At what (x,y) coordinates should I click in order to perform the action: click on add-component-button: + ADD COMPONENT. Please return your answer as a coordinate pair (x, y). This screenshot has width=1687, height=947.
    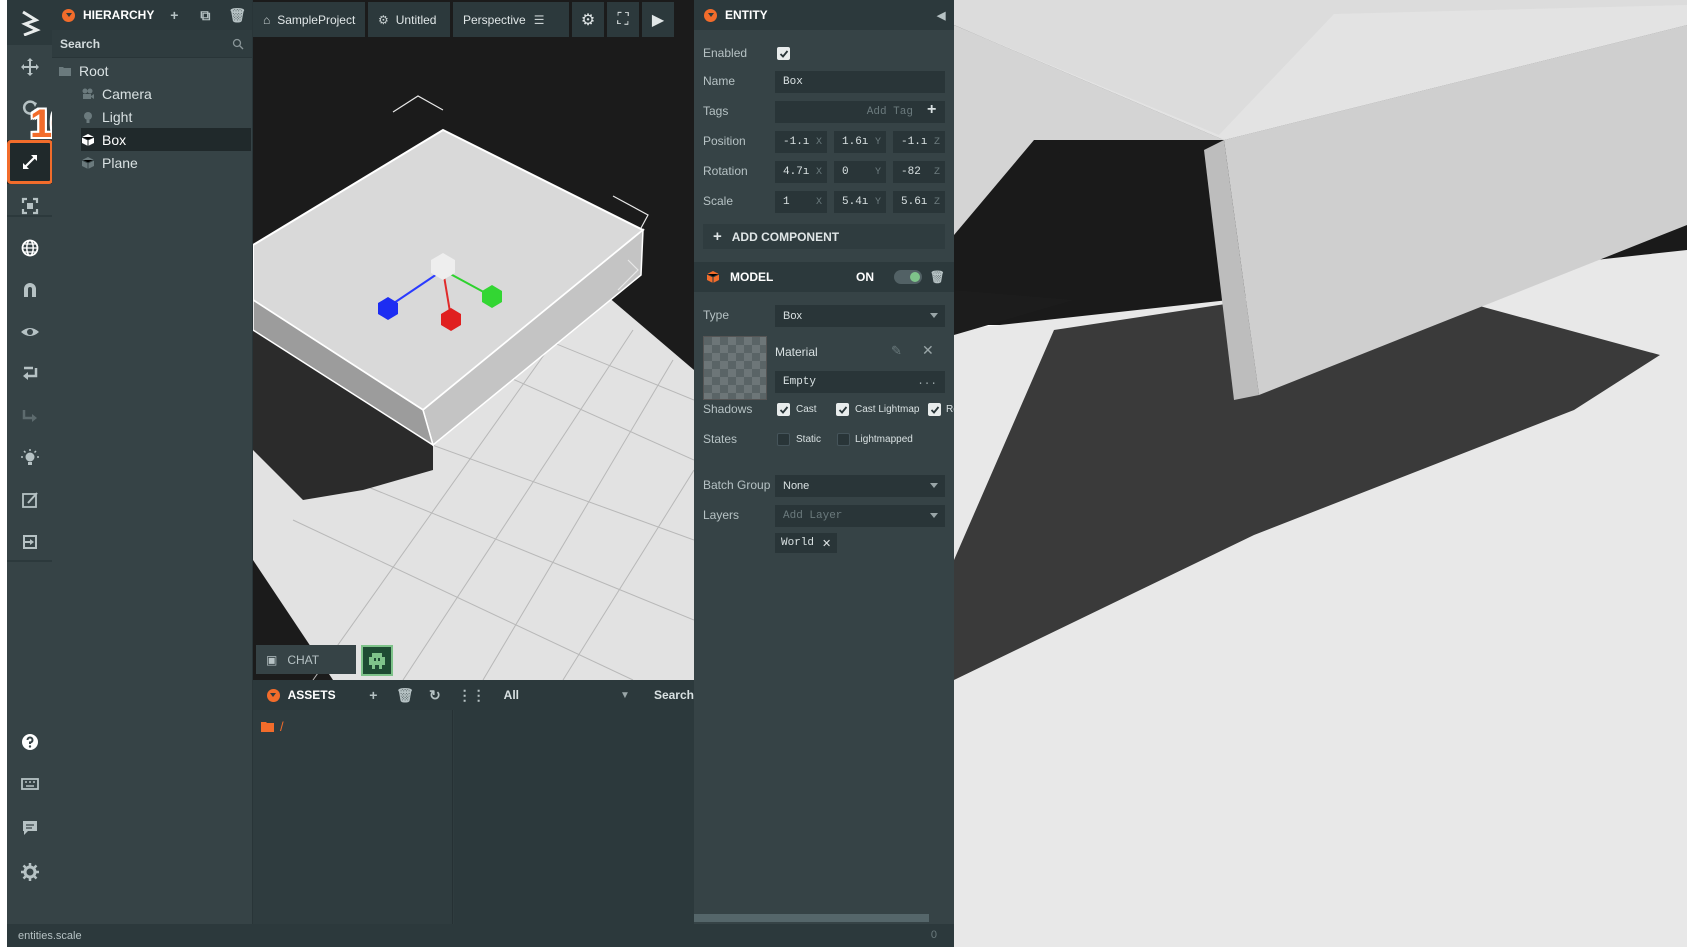
    Looking at the image, I should click on (824, 236).